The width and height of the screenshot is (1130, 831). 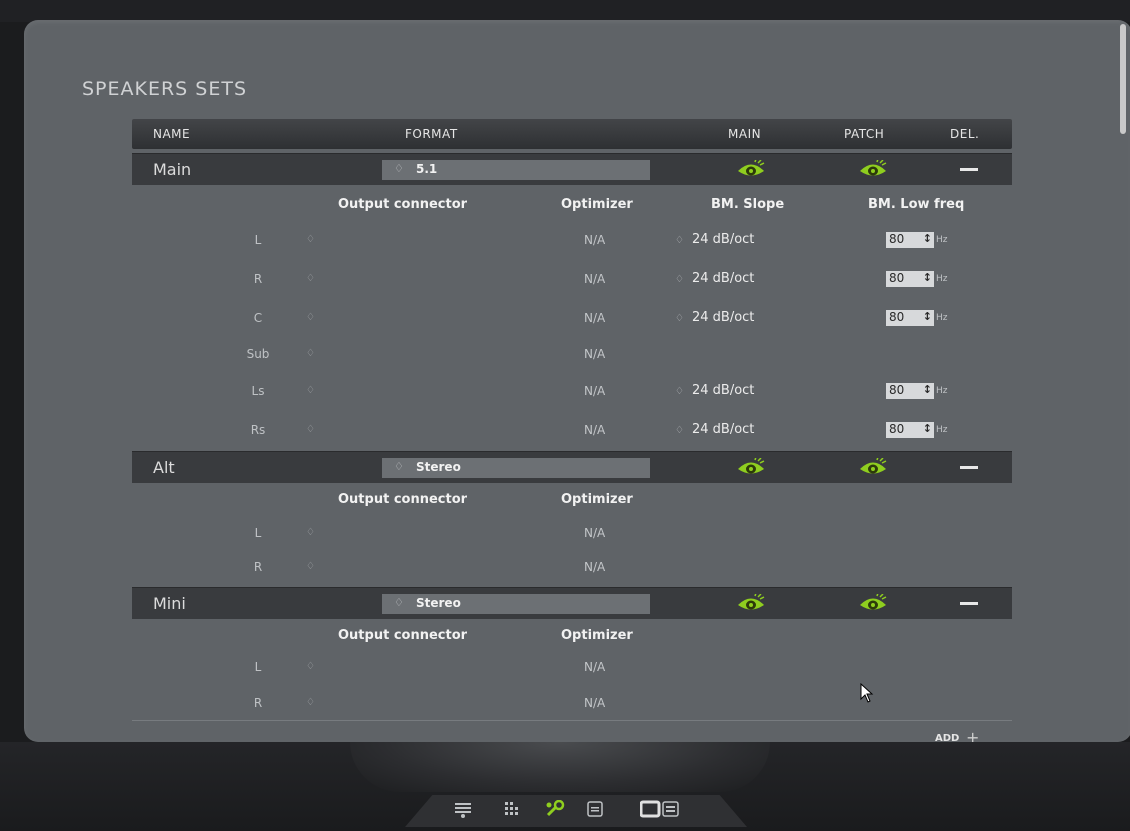 What do you see at coordinates (572, 134) in the screenshot?
I see `table-header: NAME FORMAT MAIN PATCH DEL.` at bounding box center [572, 134].